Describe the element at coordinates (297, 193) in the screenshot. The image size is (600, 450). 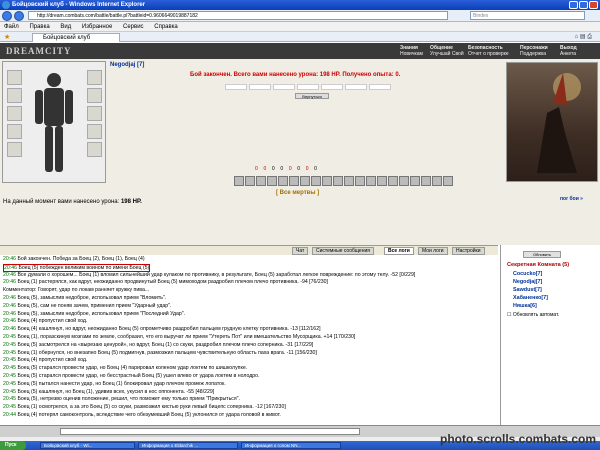
I see `all-dead-link: [ Все мертвы ]` at that location.